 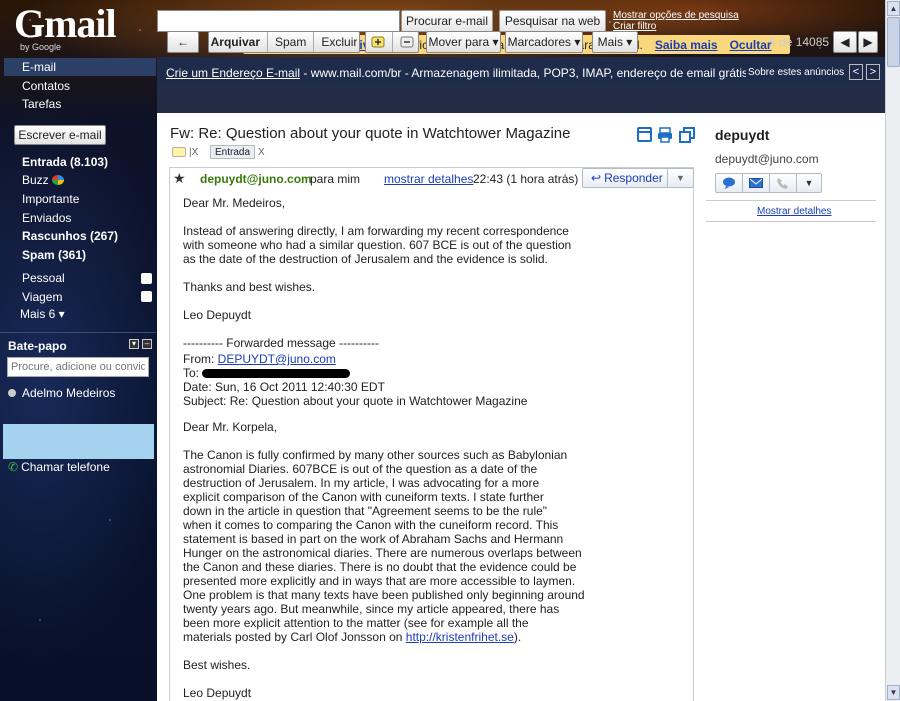 I want to click on nav-buzz: Buzz, so click(x=43, y=180).